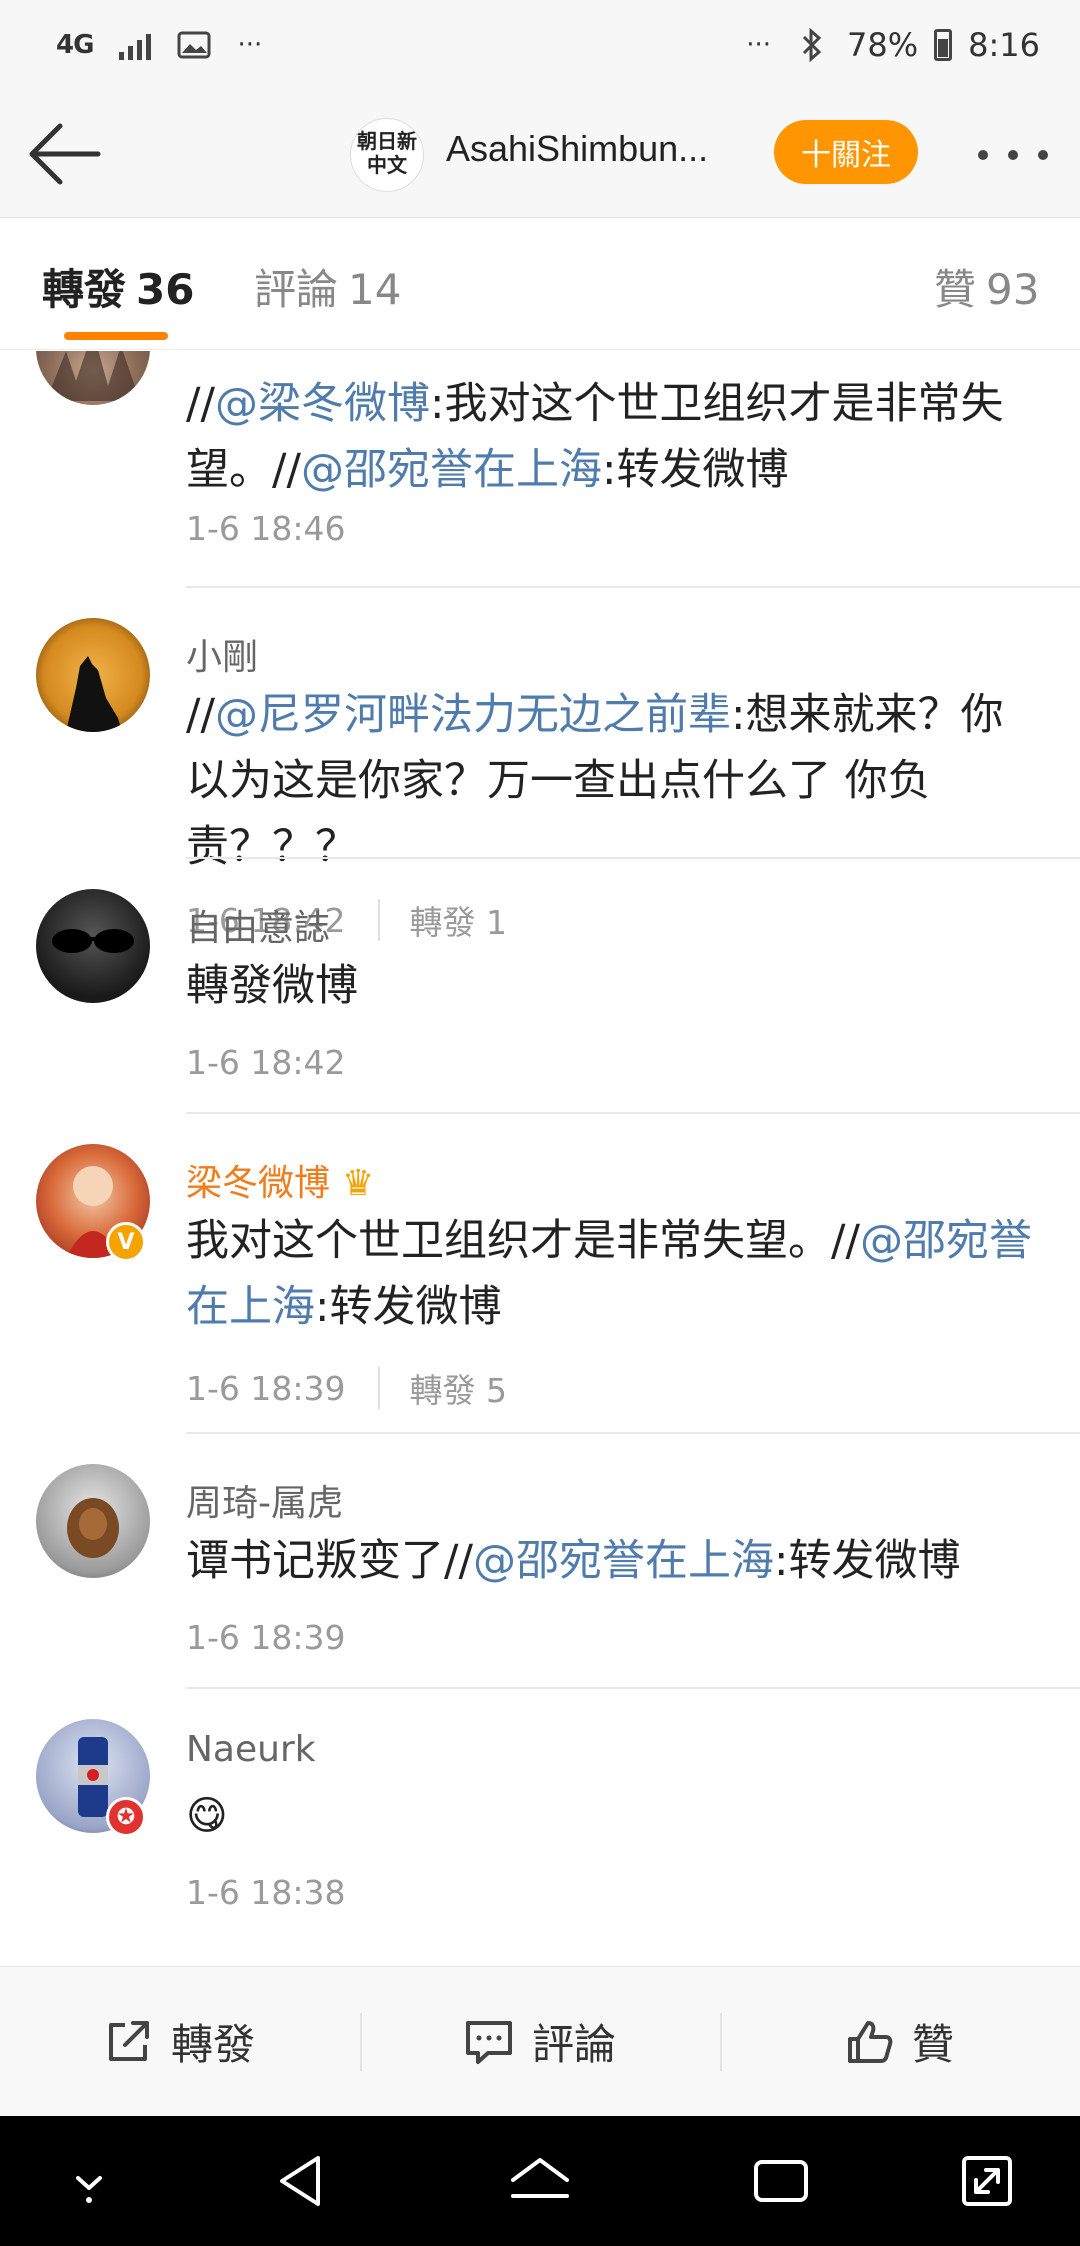  What do you see at coordinates (194, 45) in the screenshot?
I see `image-icon` at bounding box center [194, 45].